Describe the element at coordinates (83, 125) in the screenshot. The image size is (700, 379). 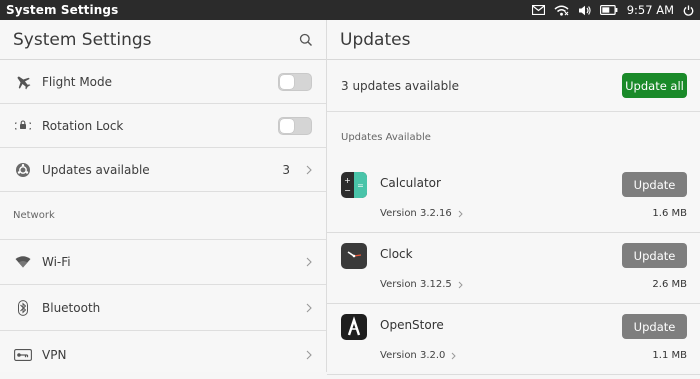
I see `rotation-lock-label: Rotation Lock` at that location.